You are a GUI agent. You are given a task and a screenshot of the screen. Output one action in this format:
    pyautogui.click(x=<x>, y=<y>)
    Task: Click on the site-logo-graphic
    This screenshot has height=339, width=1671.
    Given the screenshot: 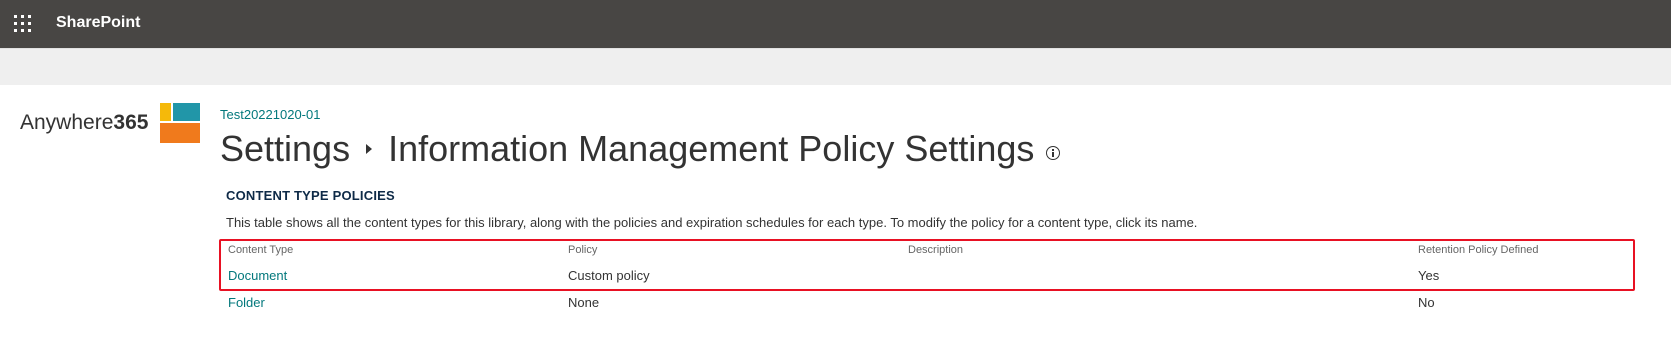 What is the action you would take?
    pyautogui.click(x=180, y=125)
    